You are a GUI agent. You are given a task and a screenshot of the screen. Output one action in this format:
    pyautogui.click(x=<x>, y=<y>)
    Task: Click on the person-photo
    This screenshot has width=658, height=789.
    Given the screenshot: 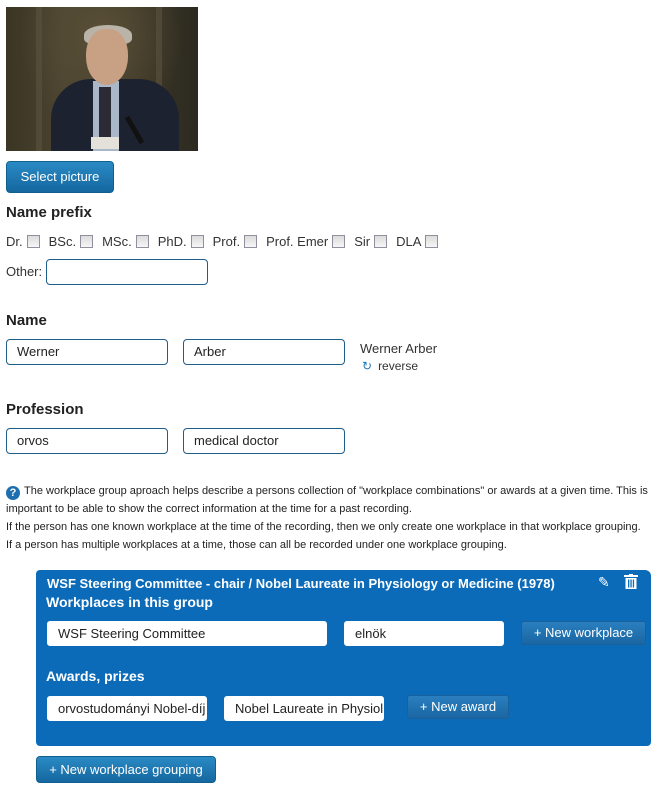 What is the action you would take?
    pyautogui.click(x=102, y=79)
    